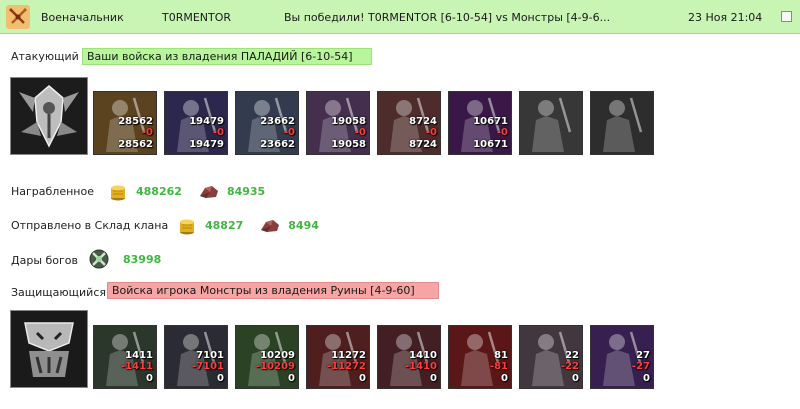 The height and width of the screenshot is (409, 800). I want to click on unit-loss: -1410, so click(421, 366).